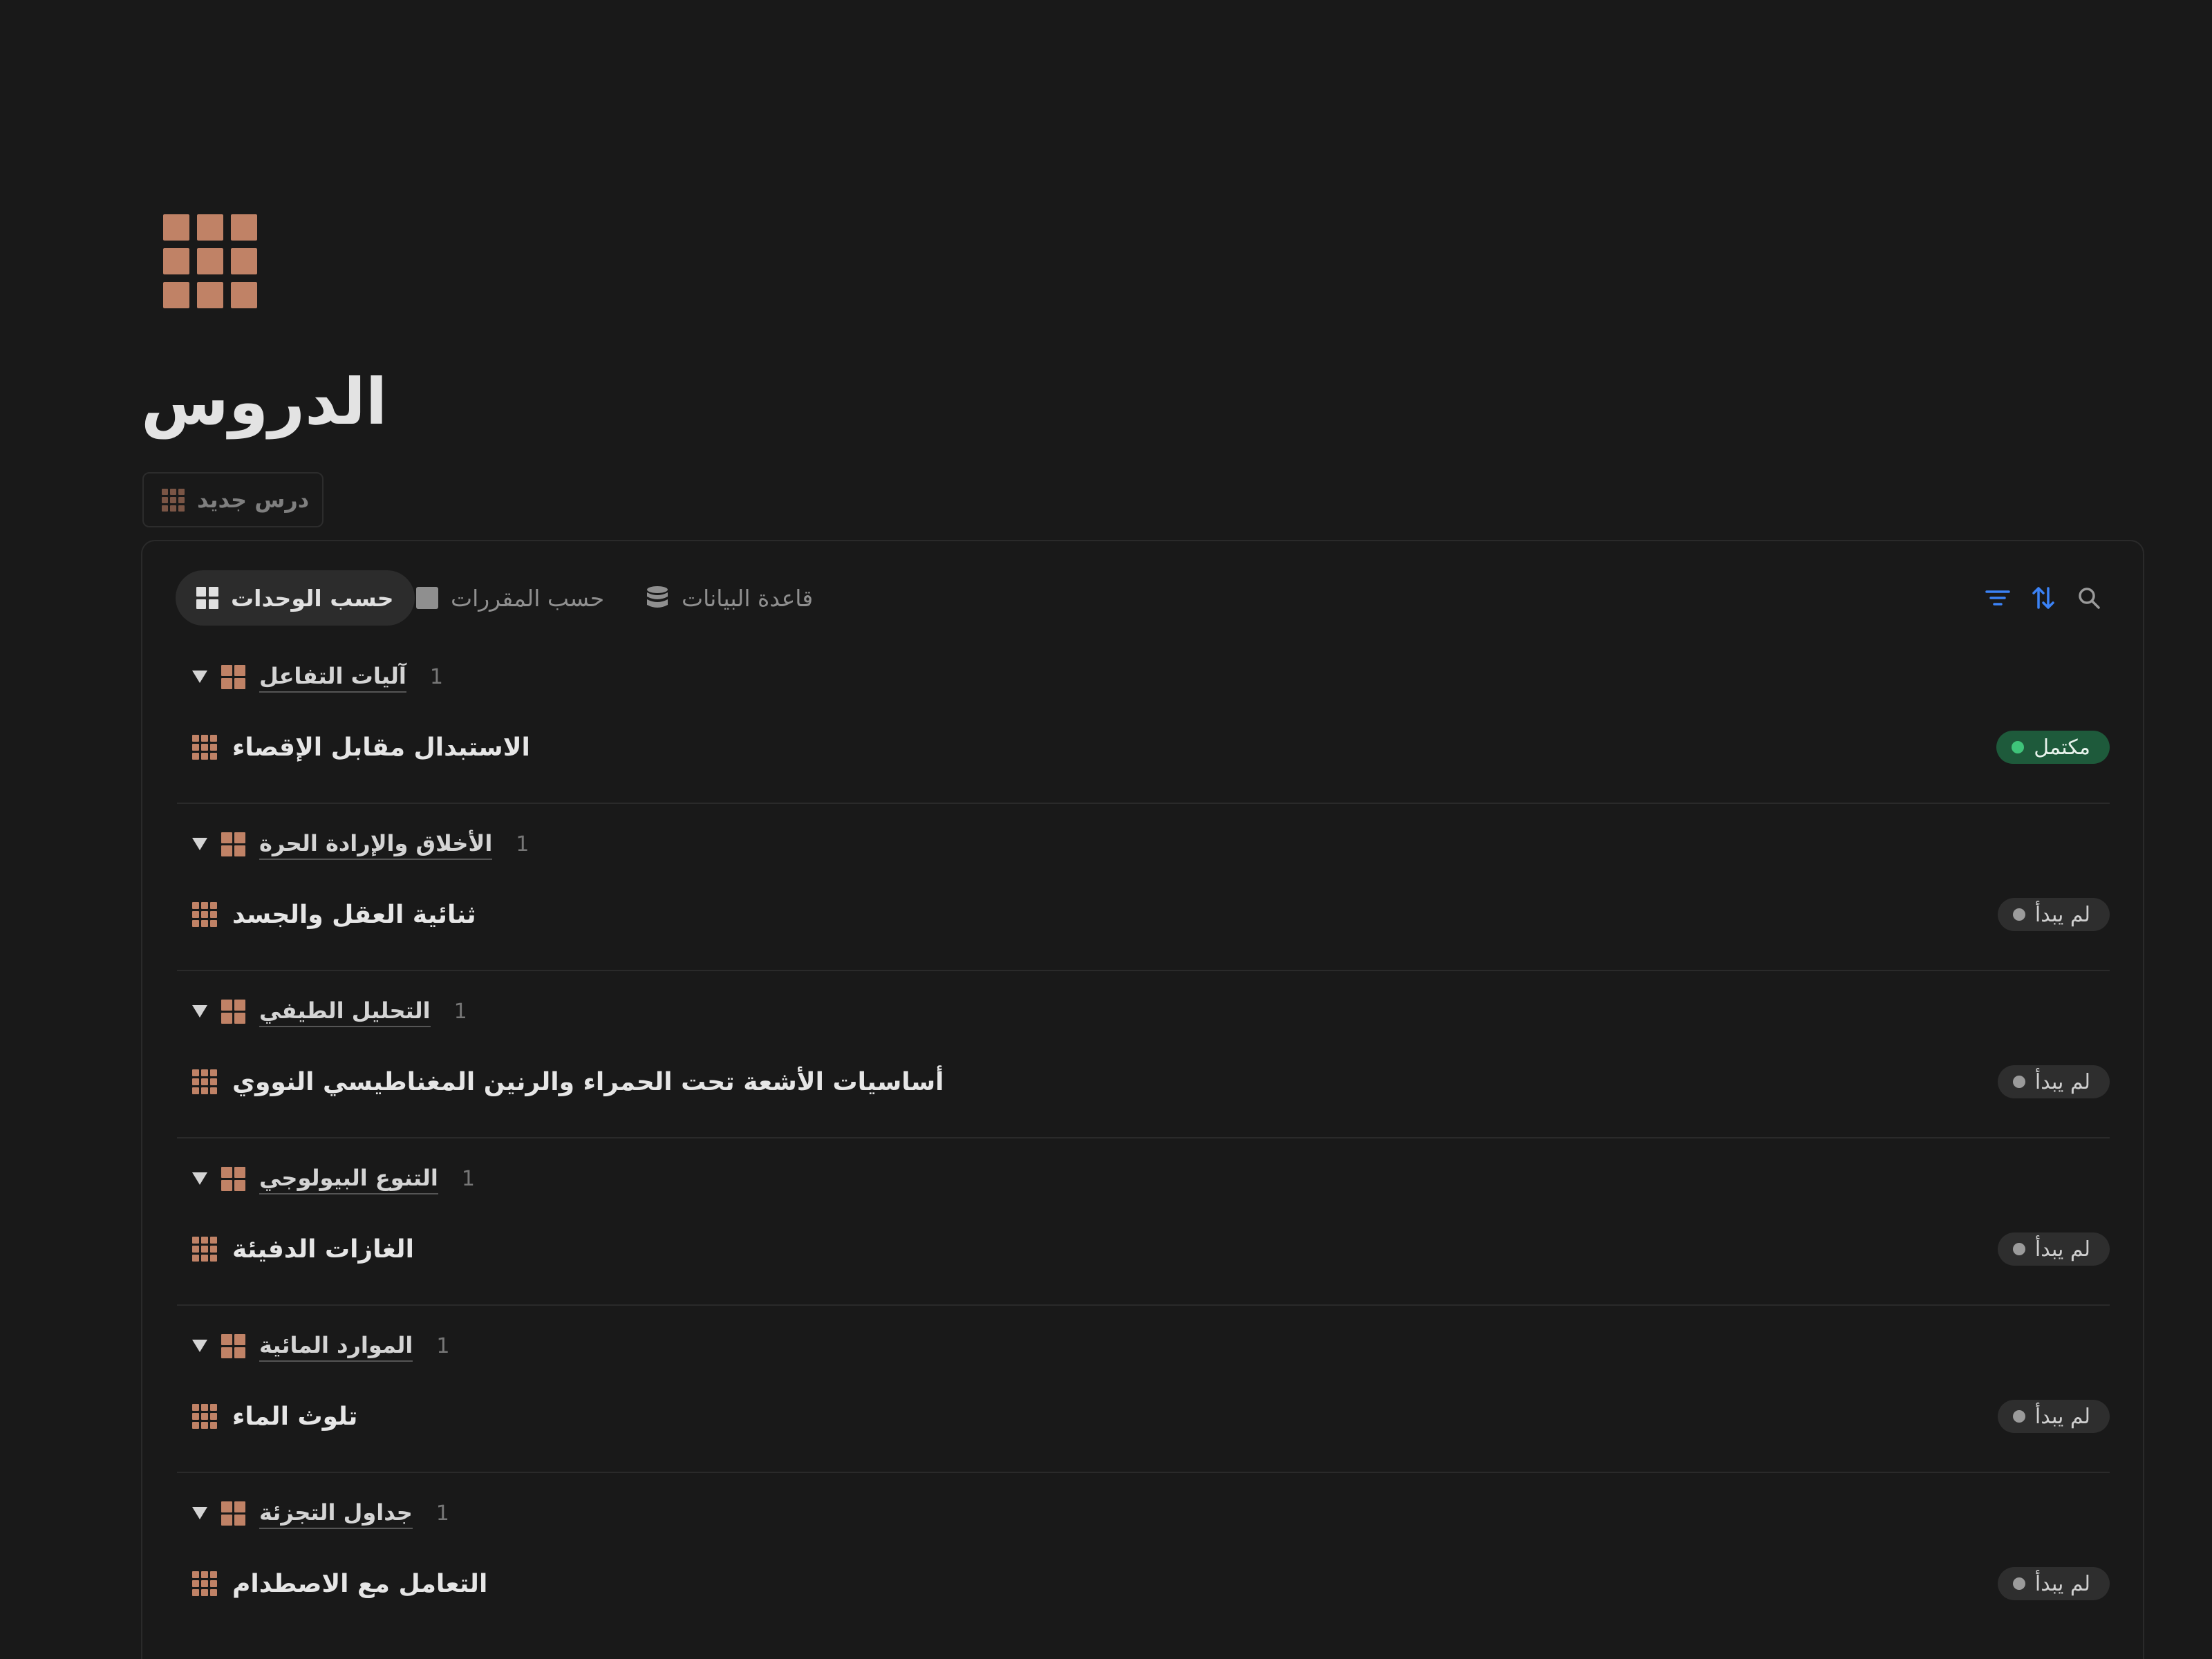  I want to click on group-header: الأخلاق والإرادة الحرة 1, so click(360, 844).